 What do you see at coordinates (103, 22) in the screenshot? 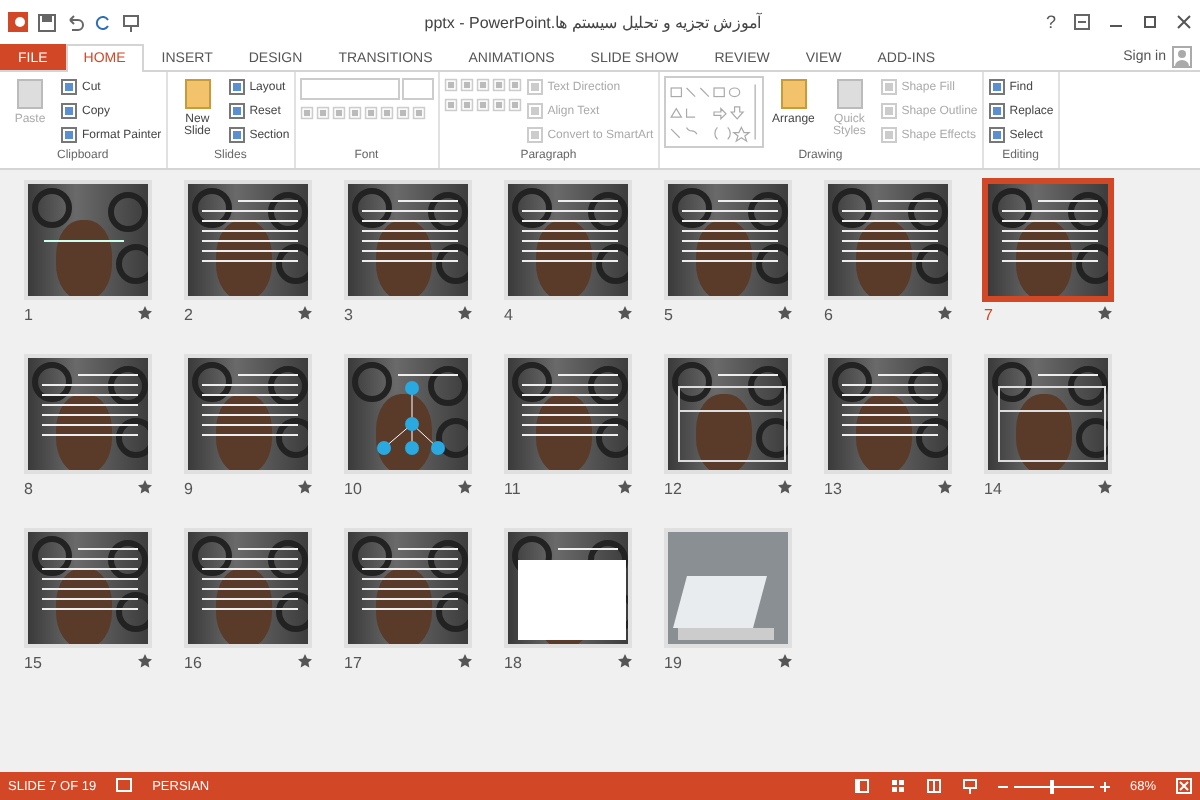
I see `redo-icon` at bounding box center [103, 22].